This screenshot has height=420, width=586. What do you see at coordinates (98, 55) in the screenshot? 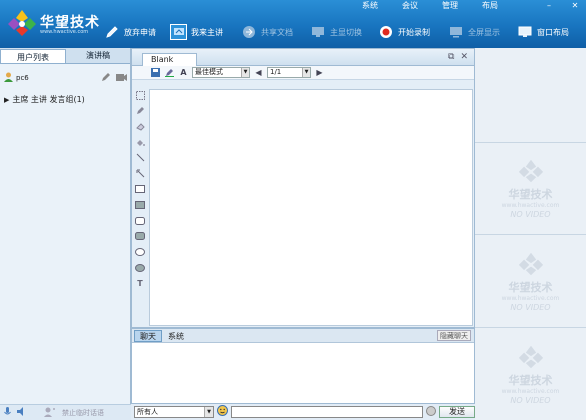
I see `tab-speech-notes: 演讲稿` at bounding box center [98, 55].